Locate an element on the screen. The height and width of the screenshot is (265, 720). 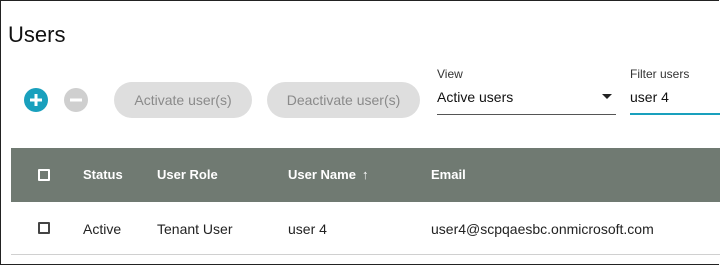
deactivate-users-button: Deactivate user(s) is located at coordinates (343, 100).